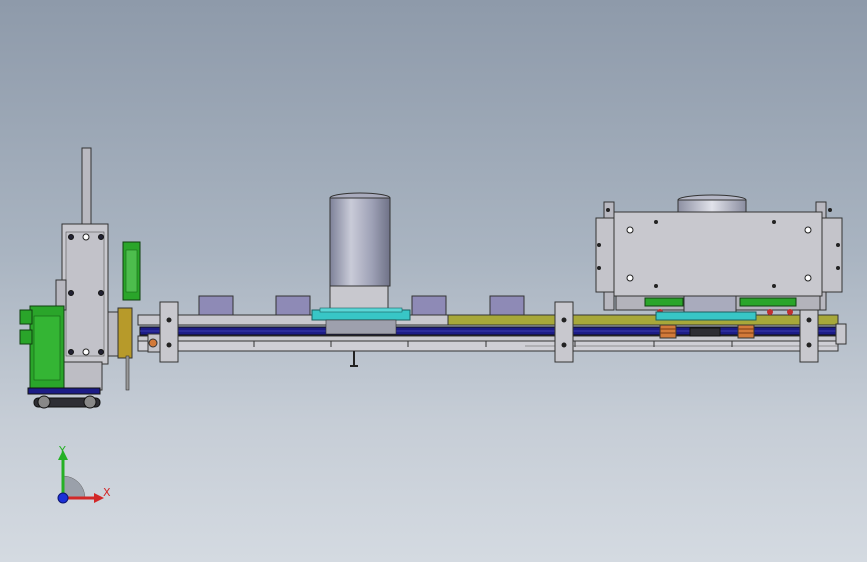 This screenshot has height=562, width=867. Describe the element at coordinates (361, 310) in the screenshot. I see `cyan-plate-top` at that location.